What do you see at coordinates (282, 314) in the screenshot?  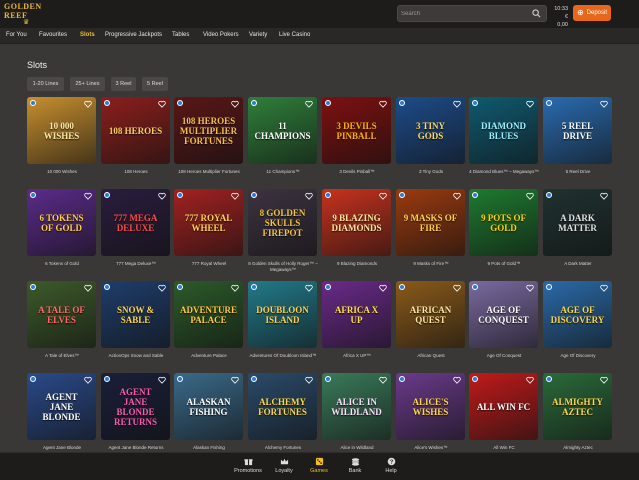 I see `game-tile: DOUBLOON ISLAND` at bounding box center [282, 314].